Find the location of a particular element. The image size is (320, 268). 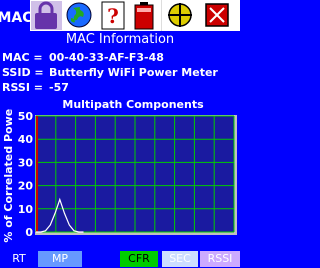

mac-label: MAC = is located at coordinates (22, 57).